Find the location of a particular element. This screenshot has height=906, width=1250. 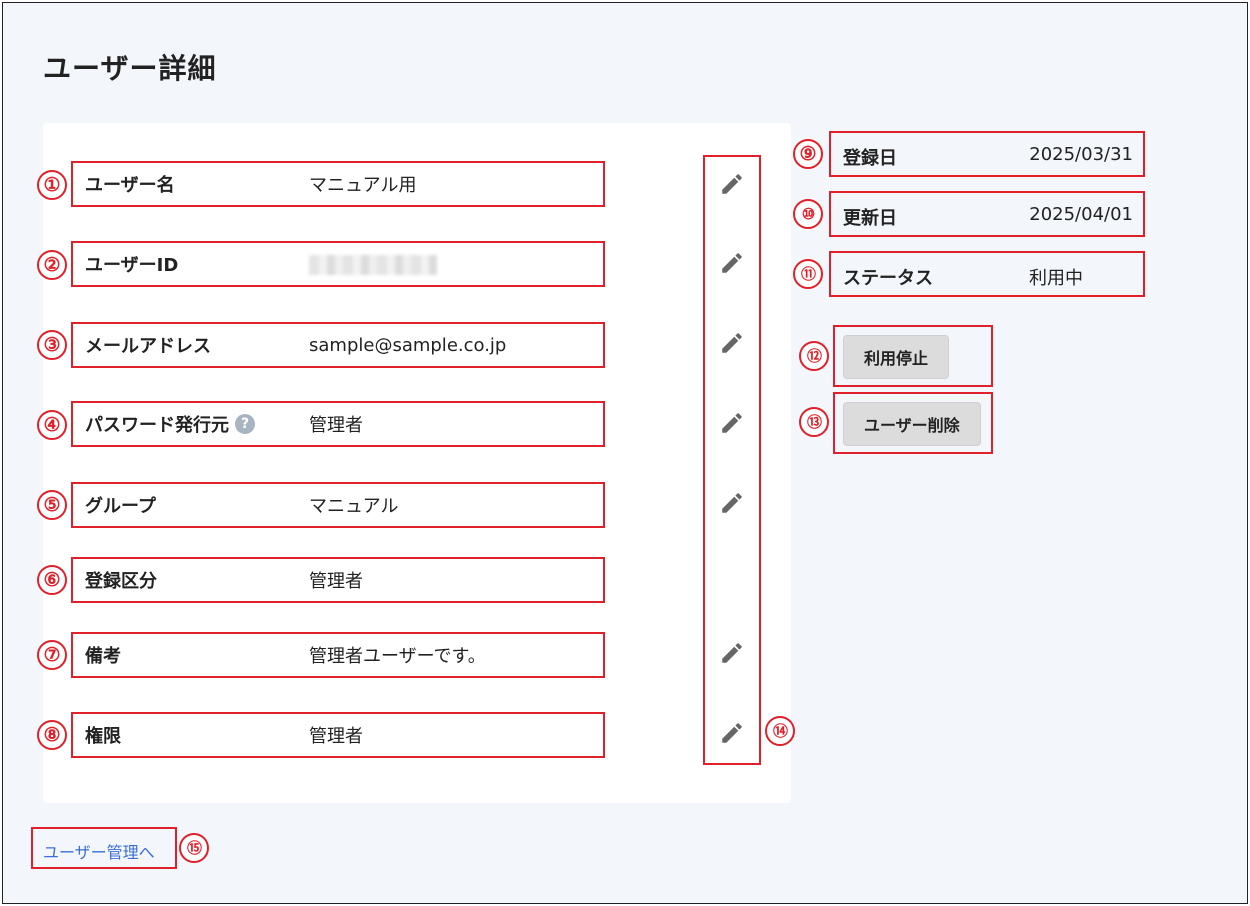

annotation-marker-10: ⑩ is located at coordinates (808, 214).